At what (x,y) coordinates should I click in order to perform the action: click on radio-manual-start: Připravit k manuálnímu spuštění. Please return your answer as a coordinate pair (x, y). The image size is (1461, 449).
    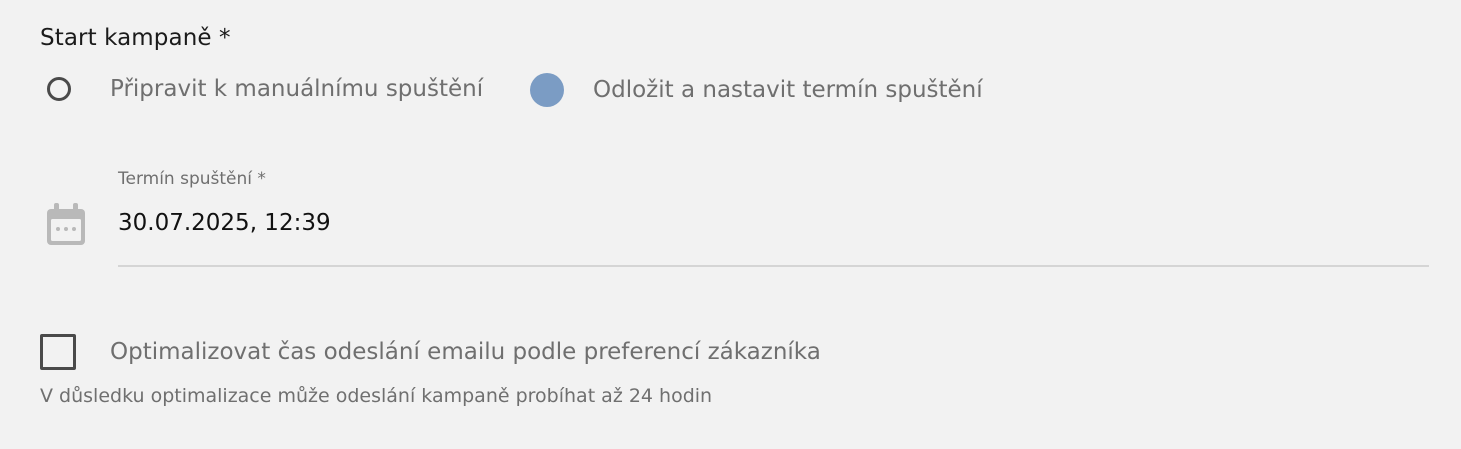
    Looking at the image, I should click on (265, 89).